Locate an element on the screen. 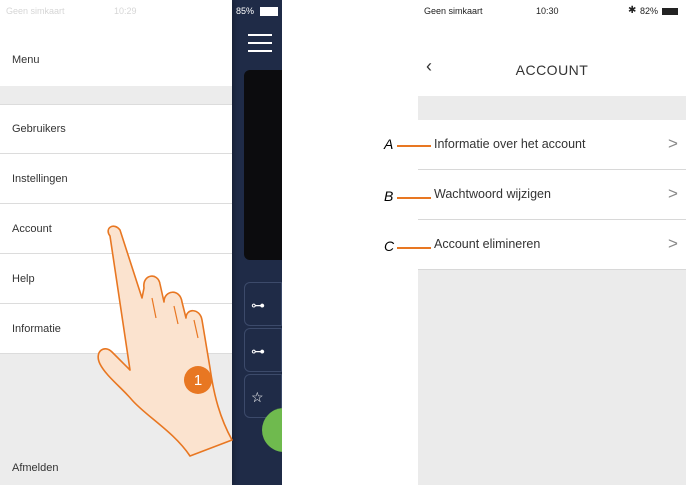 This screenshot has width=686, height=490. annotation-c: C is located at coordinates (389, 246).